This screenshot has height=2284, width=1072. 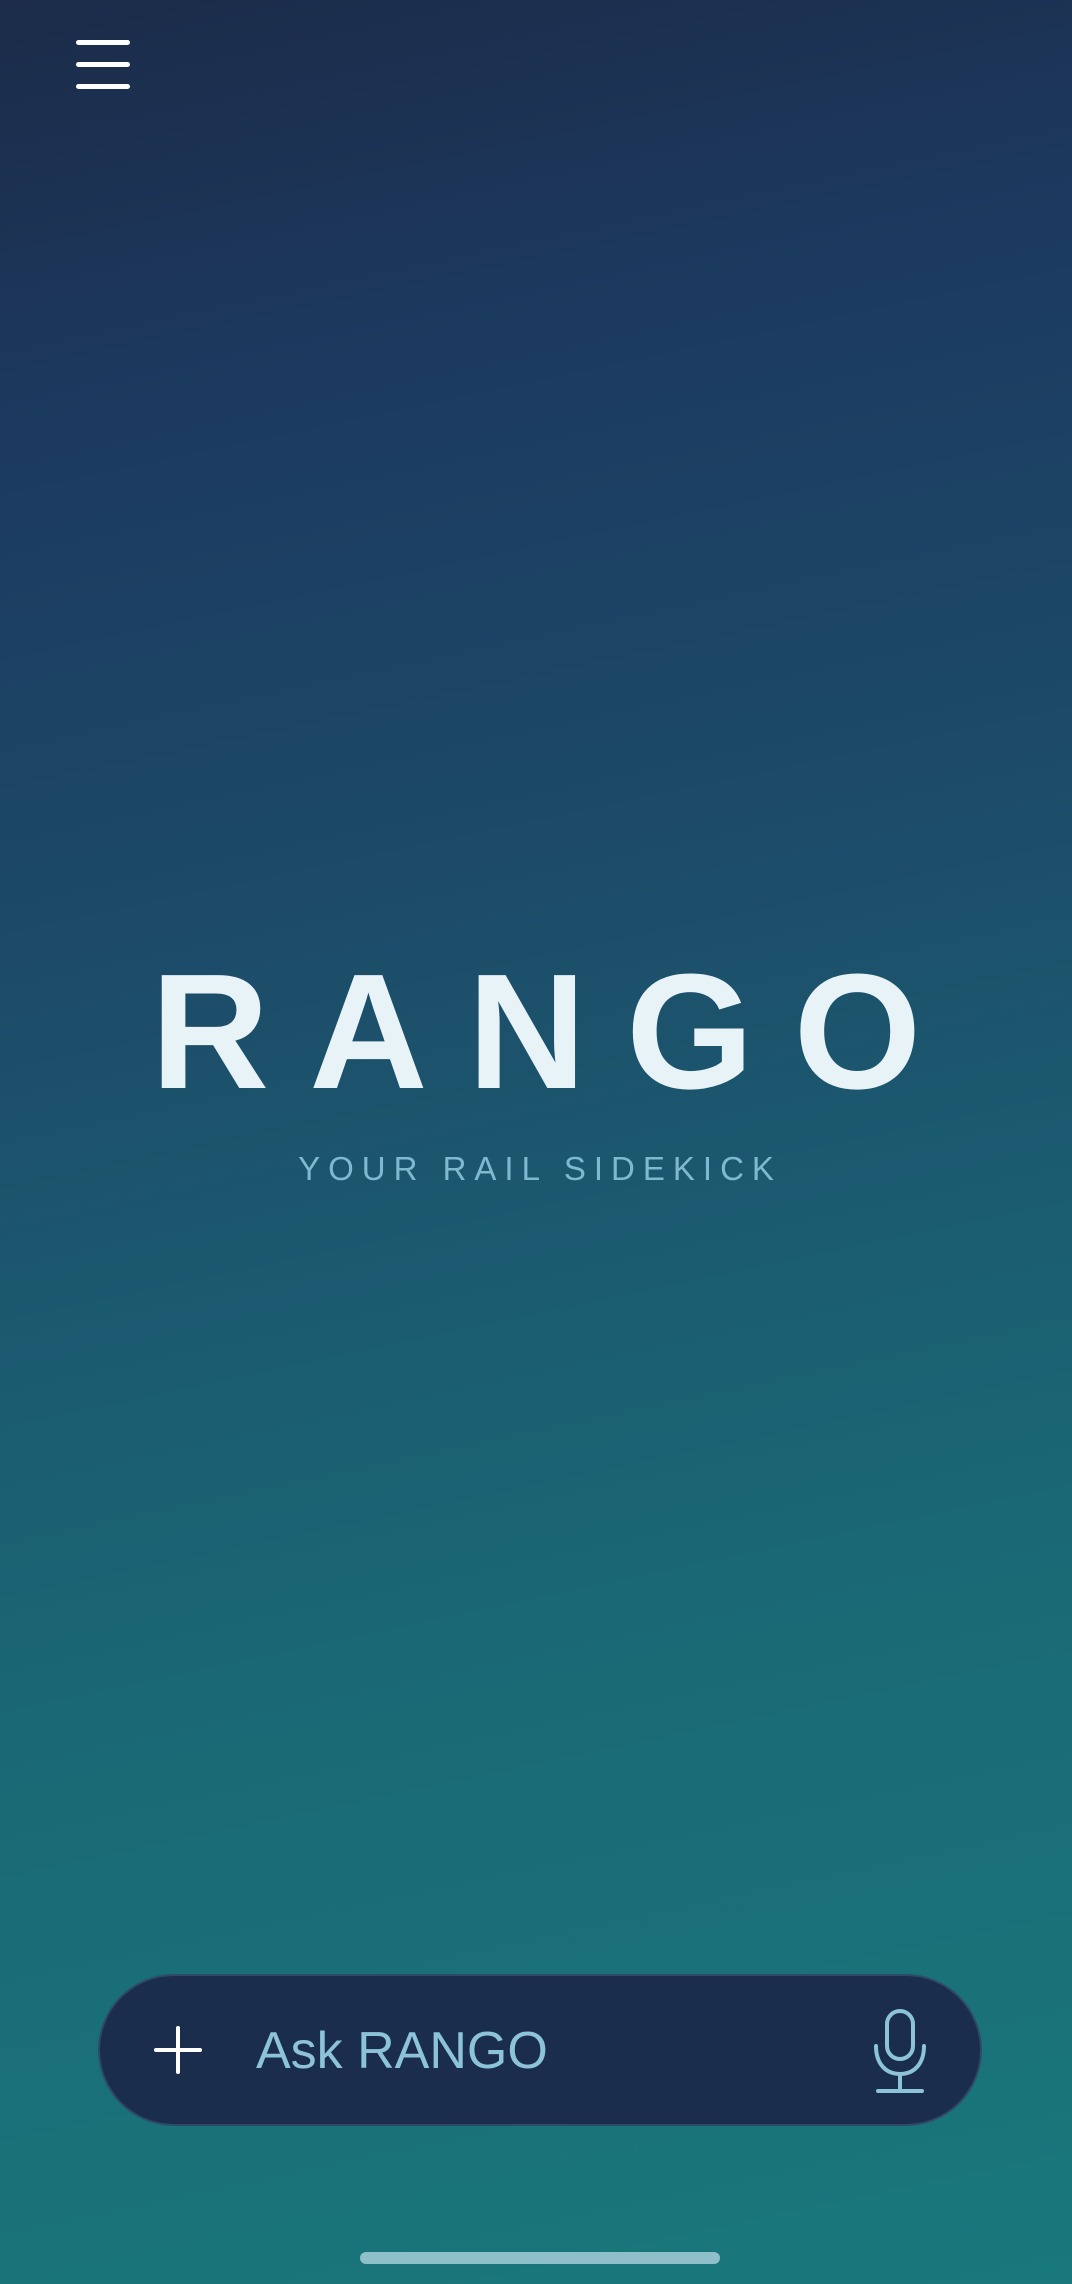 I want to click on menu-button, so click(x=102, y=64).